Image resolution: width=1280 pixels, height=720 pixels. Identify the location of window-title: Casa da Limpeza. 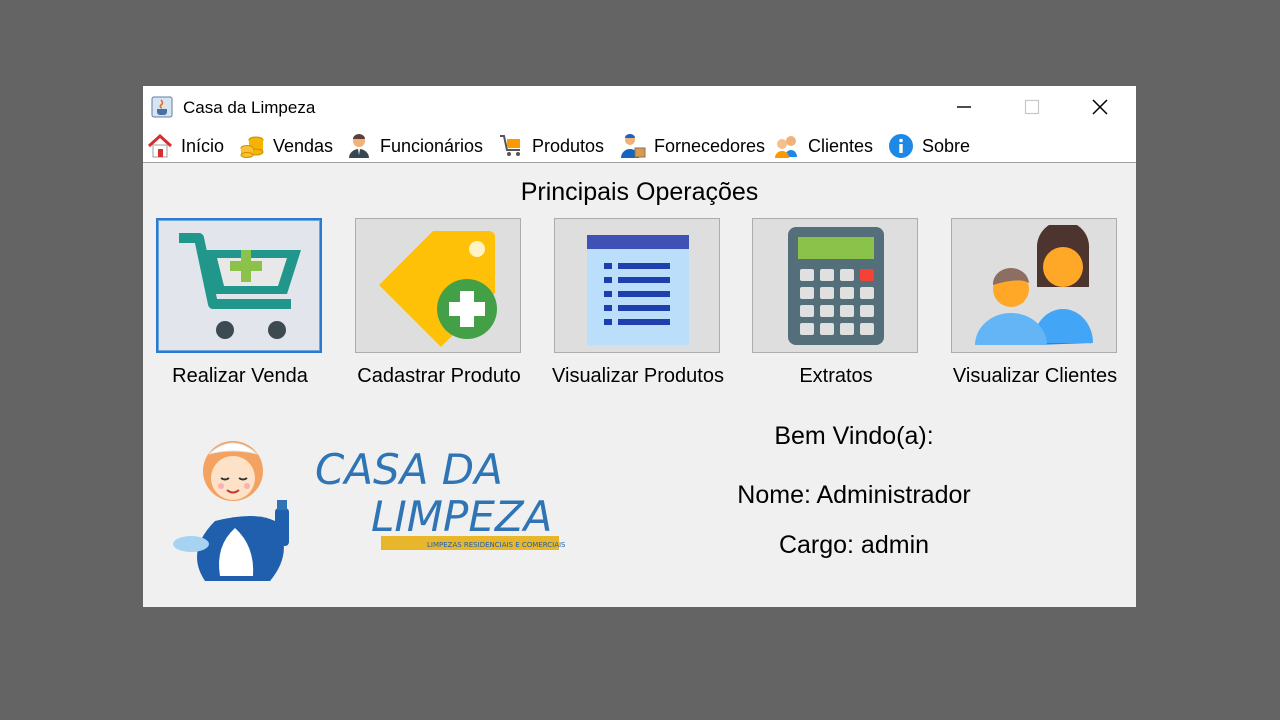
(249, 107).